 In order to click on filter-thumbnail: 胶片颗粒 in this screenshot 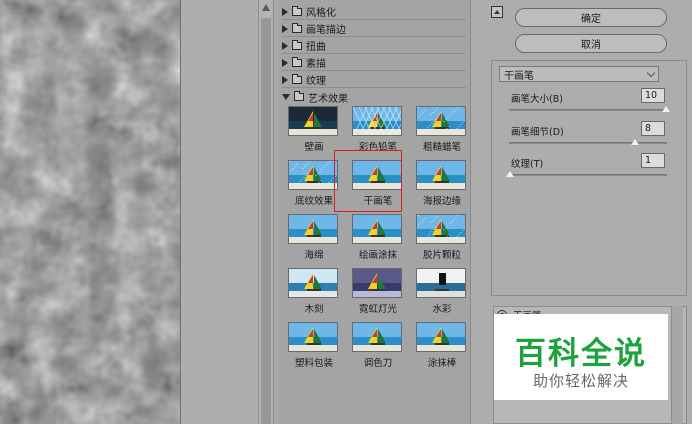, I will do `click(441, 240)`.